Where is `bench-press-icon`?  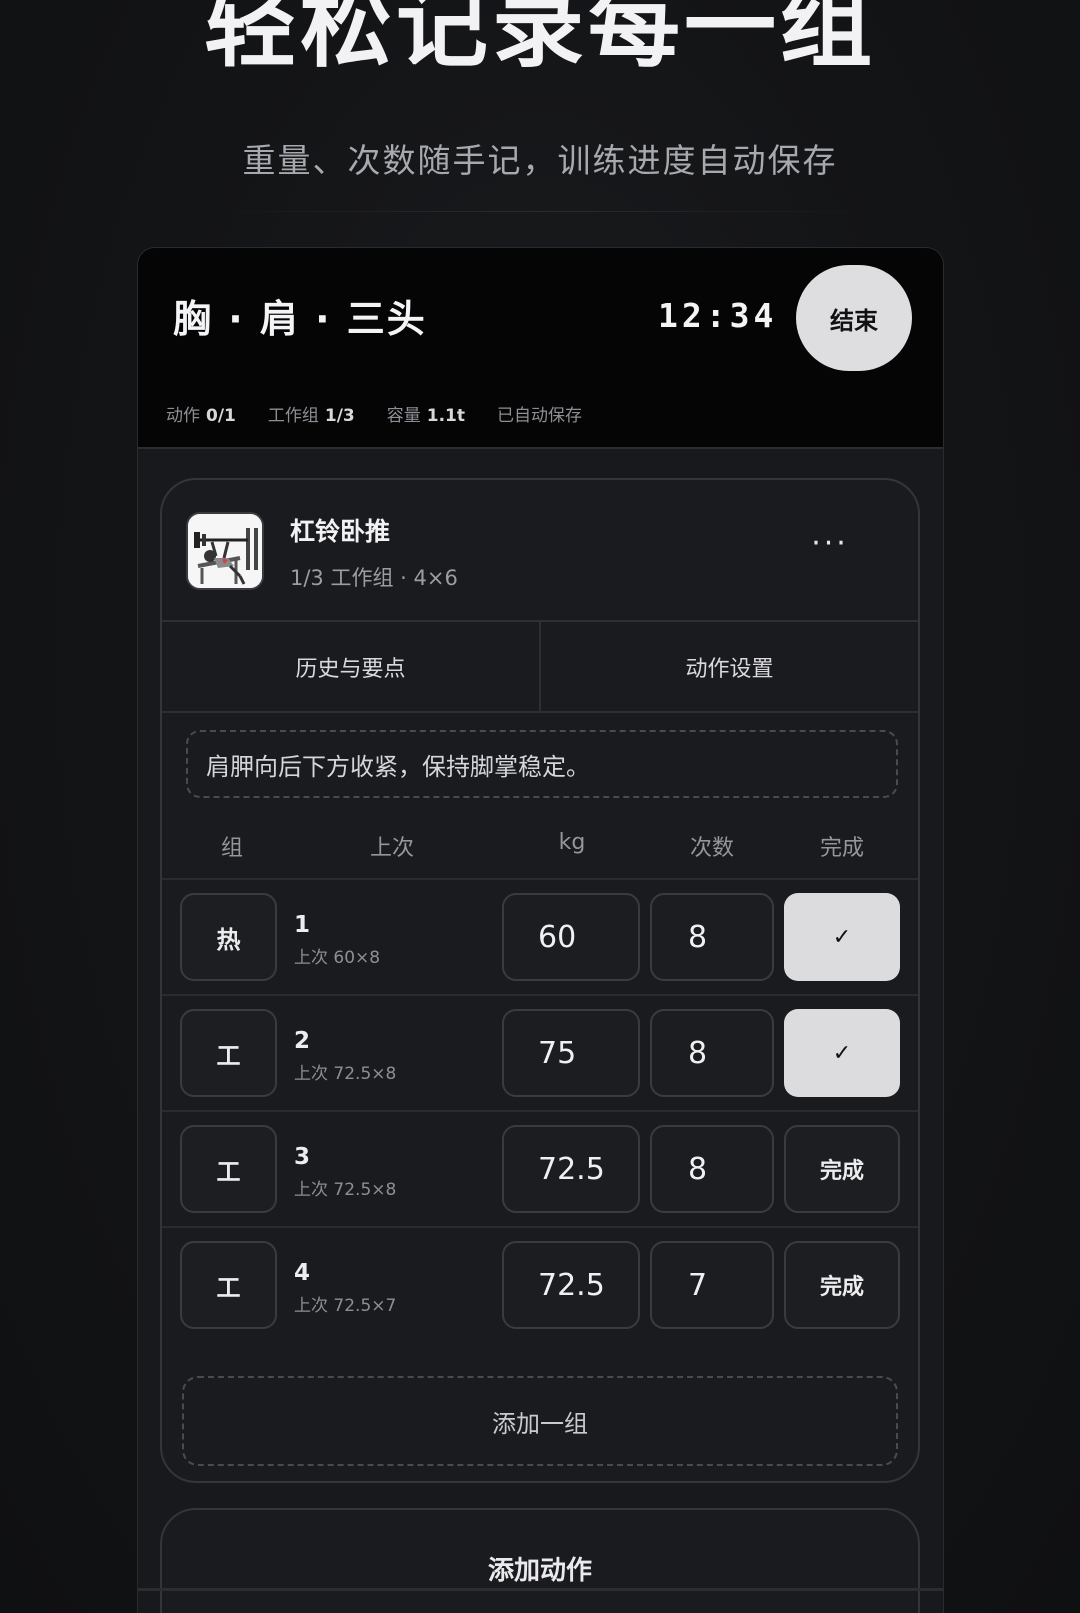
bench-press-icon is located at coordinates (225, 551).